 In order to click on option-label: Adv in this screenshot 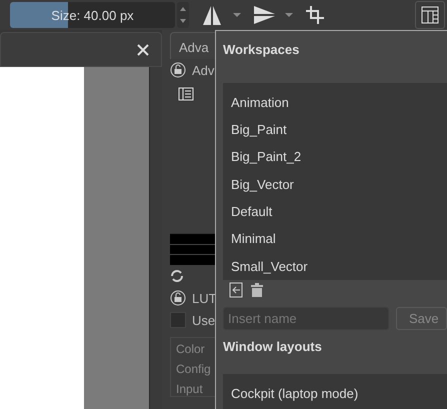, I will do `click(203, 70)`.